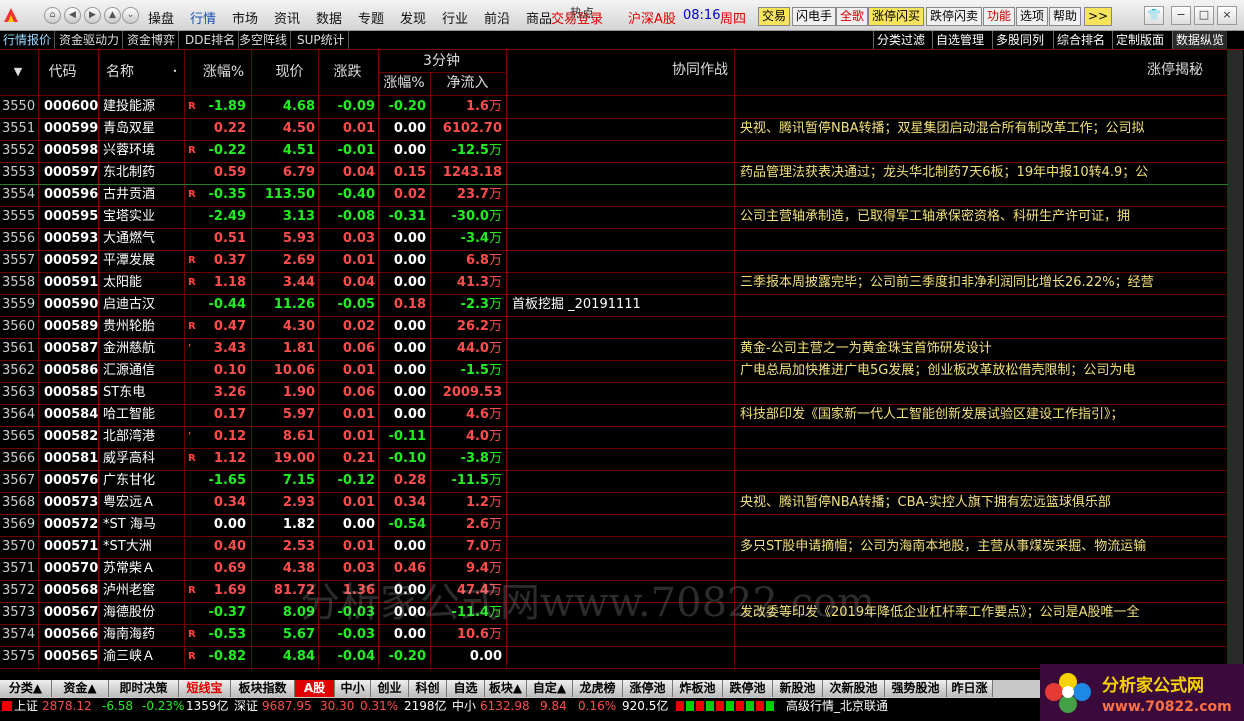 The height and width of the screenshot is (721, 1244). Describe the element at coordinates (329, 17) in the screenshot. I see `menu-4: 数据` at that location.